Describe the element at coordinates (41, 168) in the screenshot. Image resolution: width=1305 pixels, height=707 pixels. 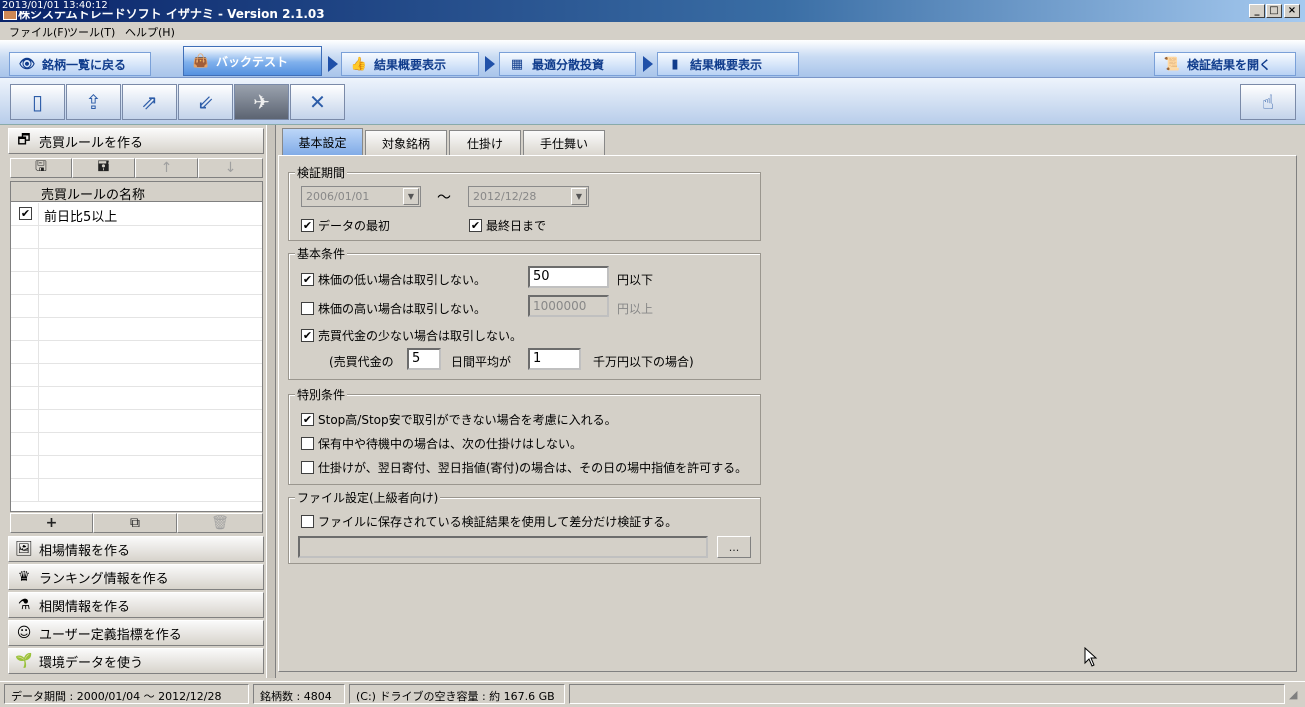
I see `save-button: 🖫` at that location.